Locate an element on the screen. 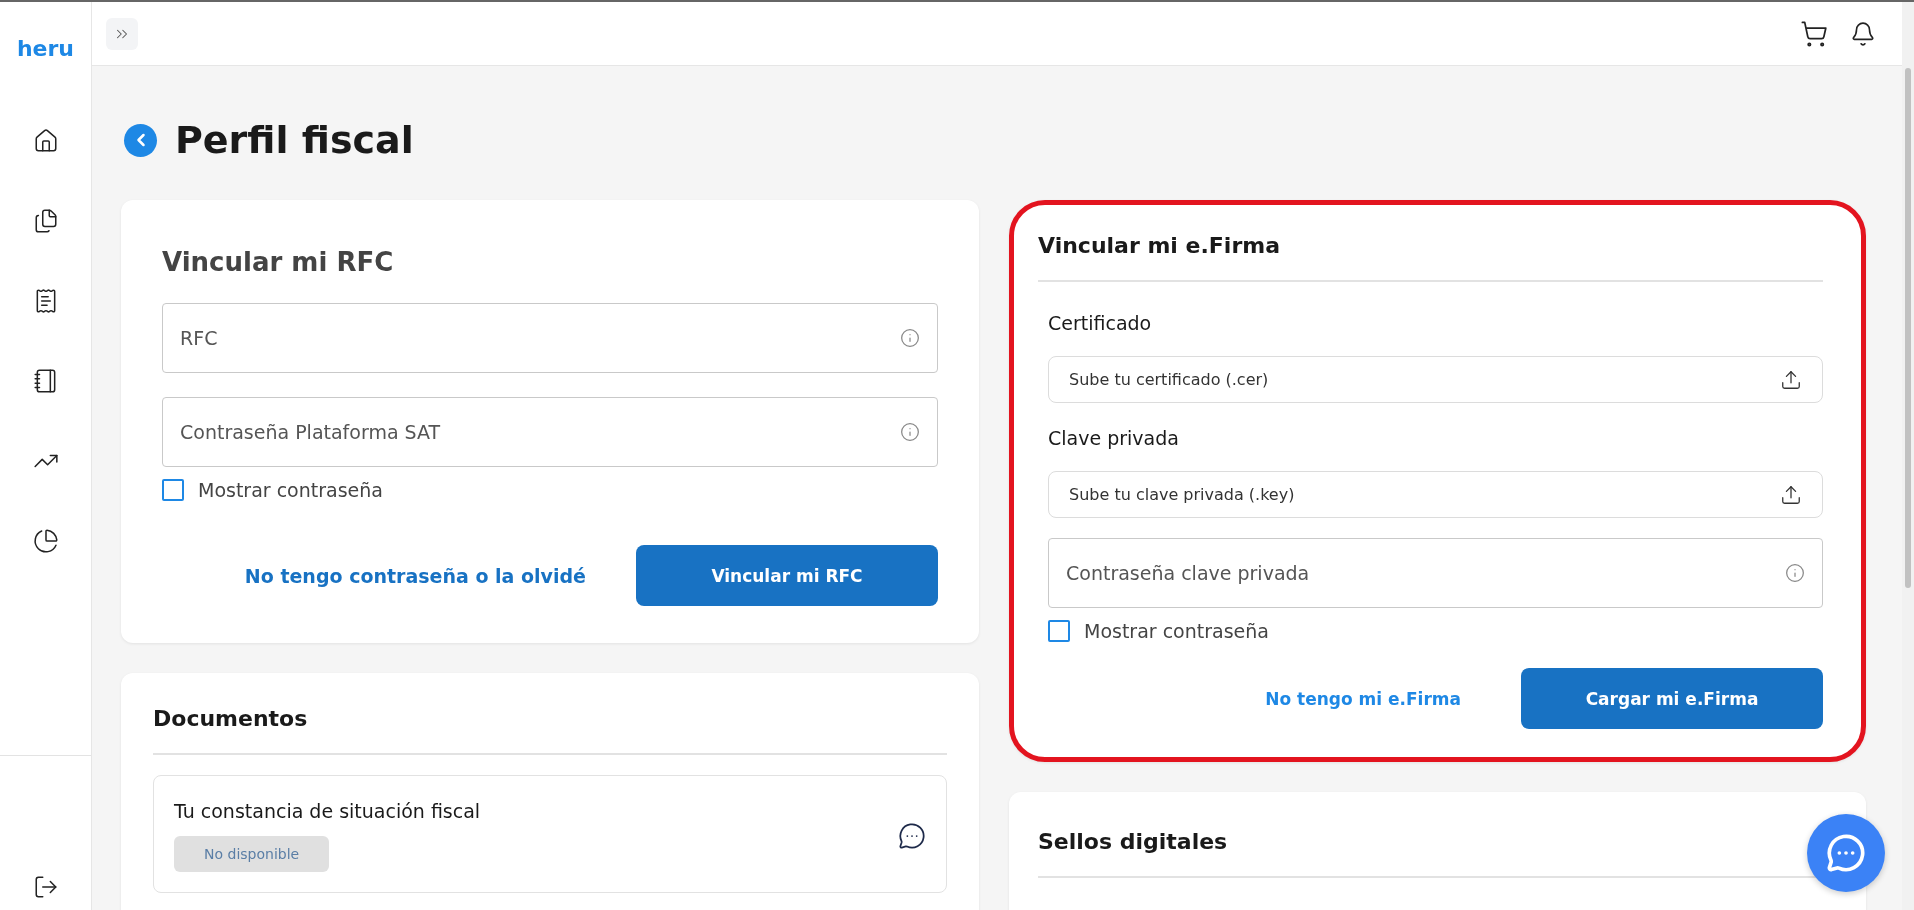 The image size is (1914, 910). chat-icon is located at coordinates (1846, 853).